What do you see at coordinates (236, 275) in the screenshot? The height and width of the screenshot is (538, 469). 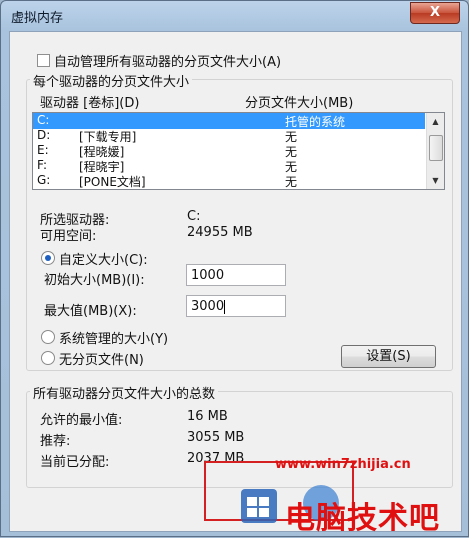 I see `initial-size-input: 1000` at bounding box center [236, 275].